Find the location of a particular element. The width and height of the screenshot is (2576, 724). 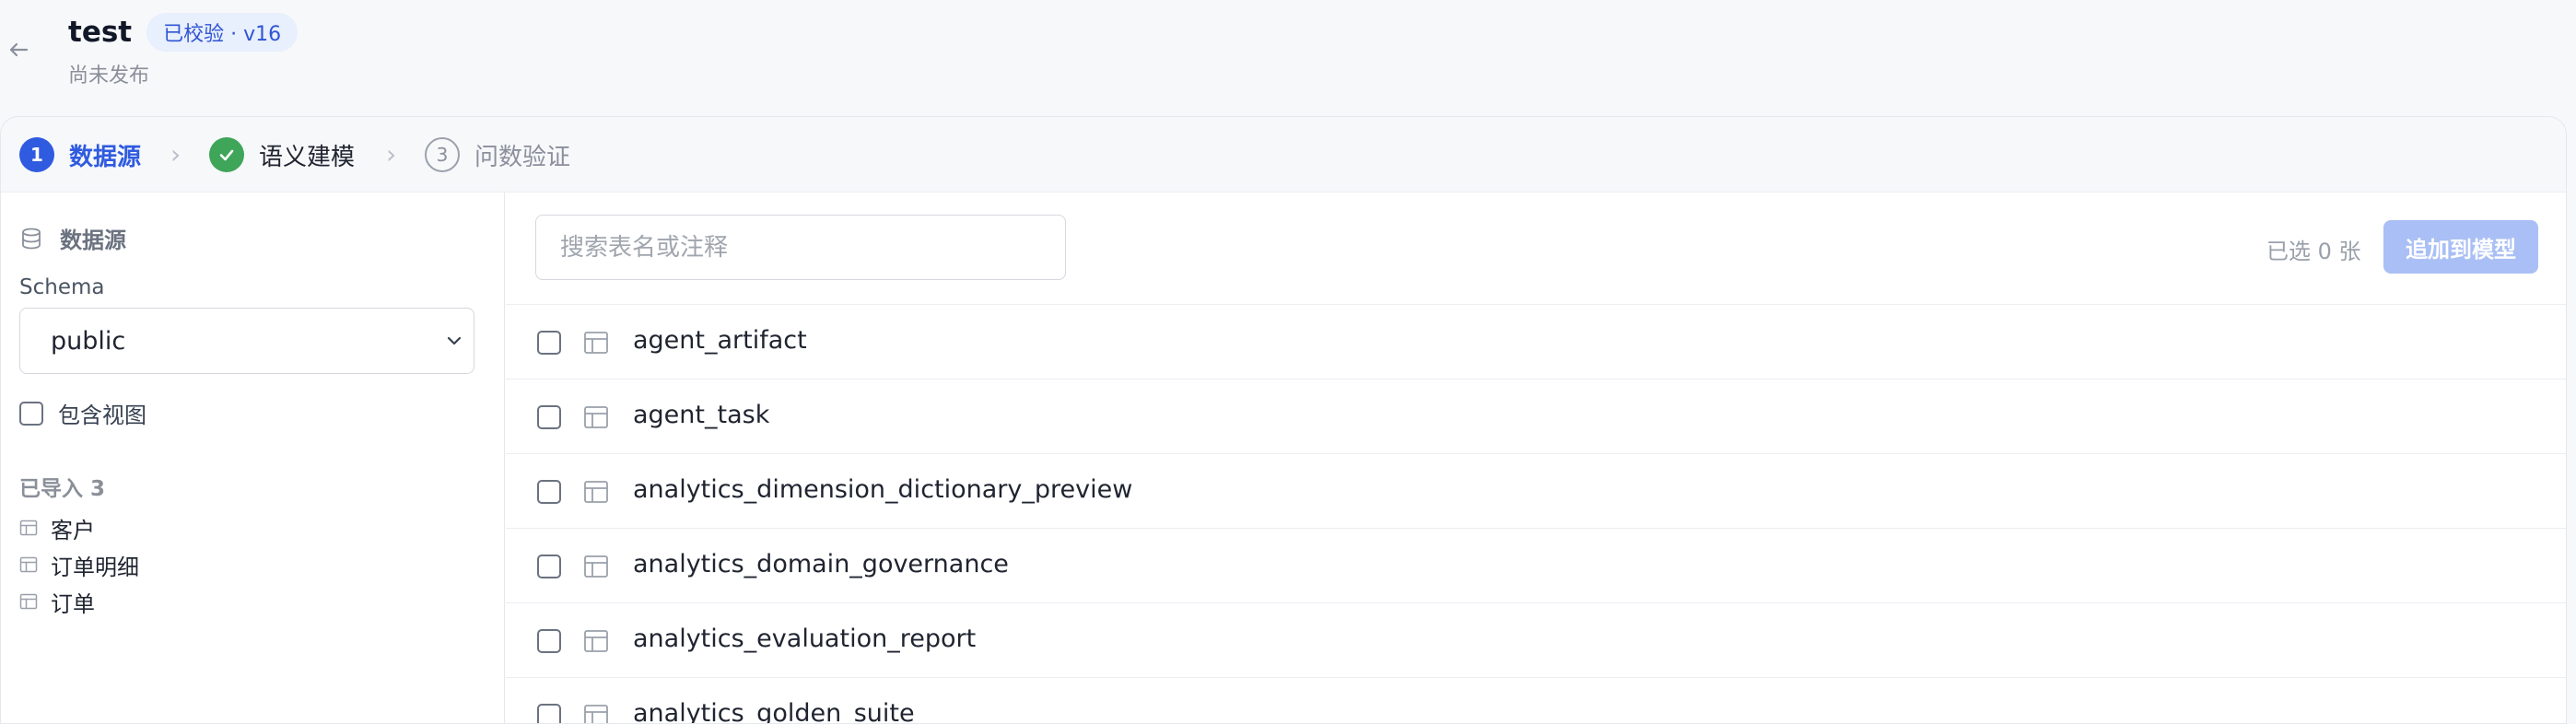

imported-list: 客户 订单明细 订单 is located at coordinates (79, 565).